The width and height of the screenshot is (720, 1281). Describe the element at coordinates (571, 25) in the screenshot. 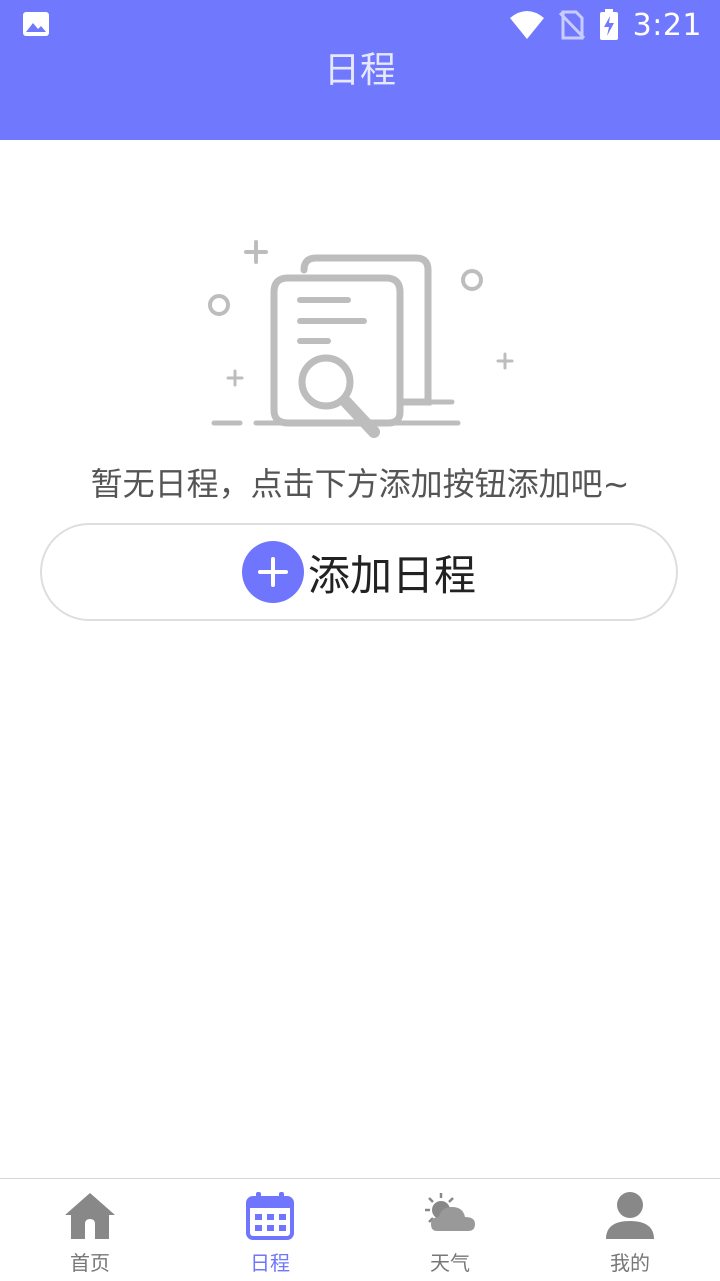

I see `no-sim-icon` at that location.